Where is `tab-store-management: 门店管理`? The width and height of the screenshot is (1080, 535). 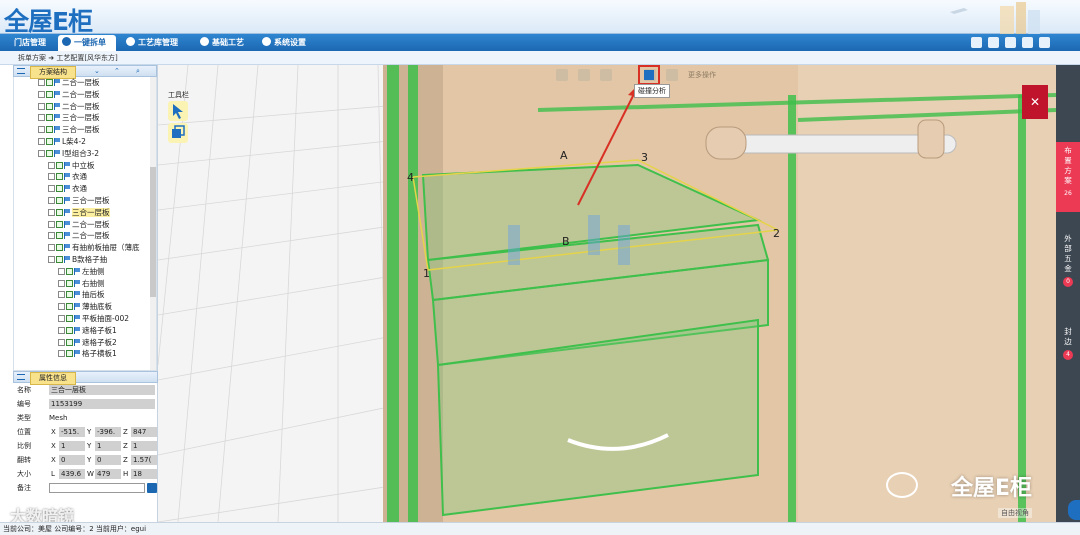
tab-store-management: 门店管理 is located at coordinates (36, 43).